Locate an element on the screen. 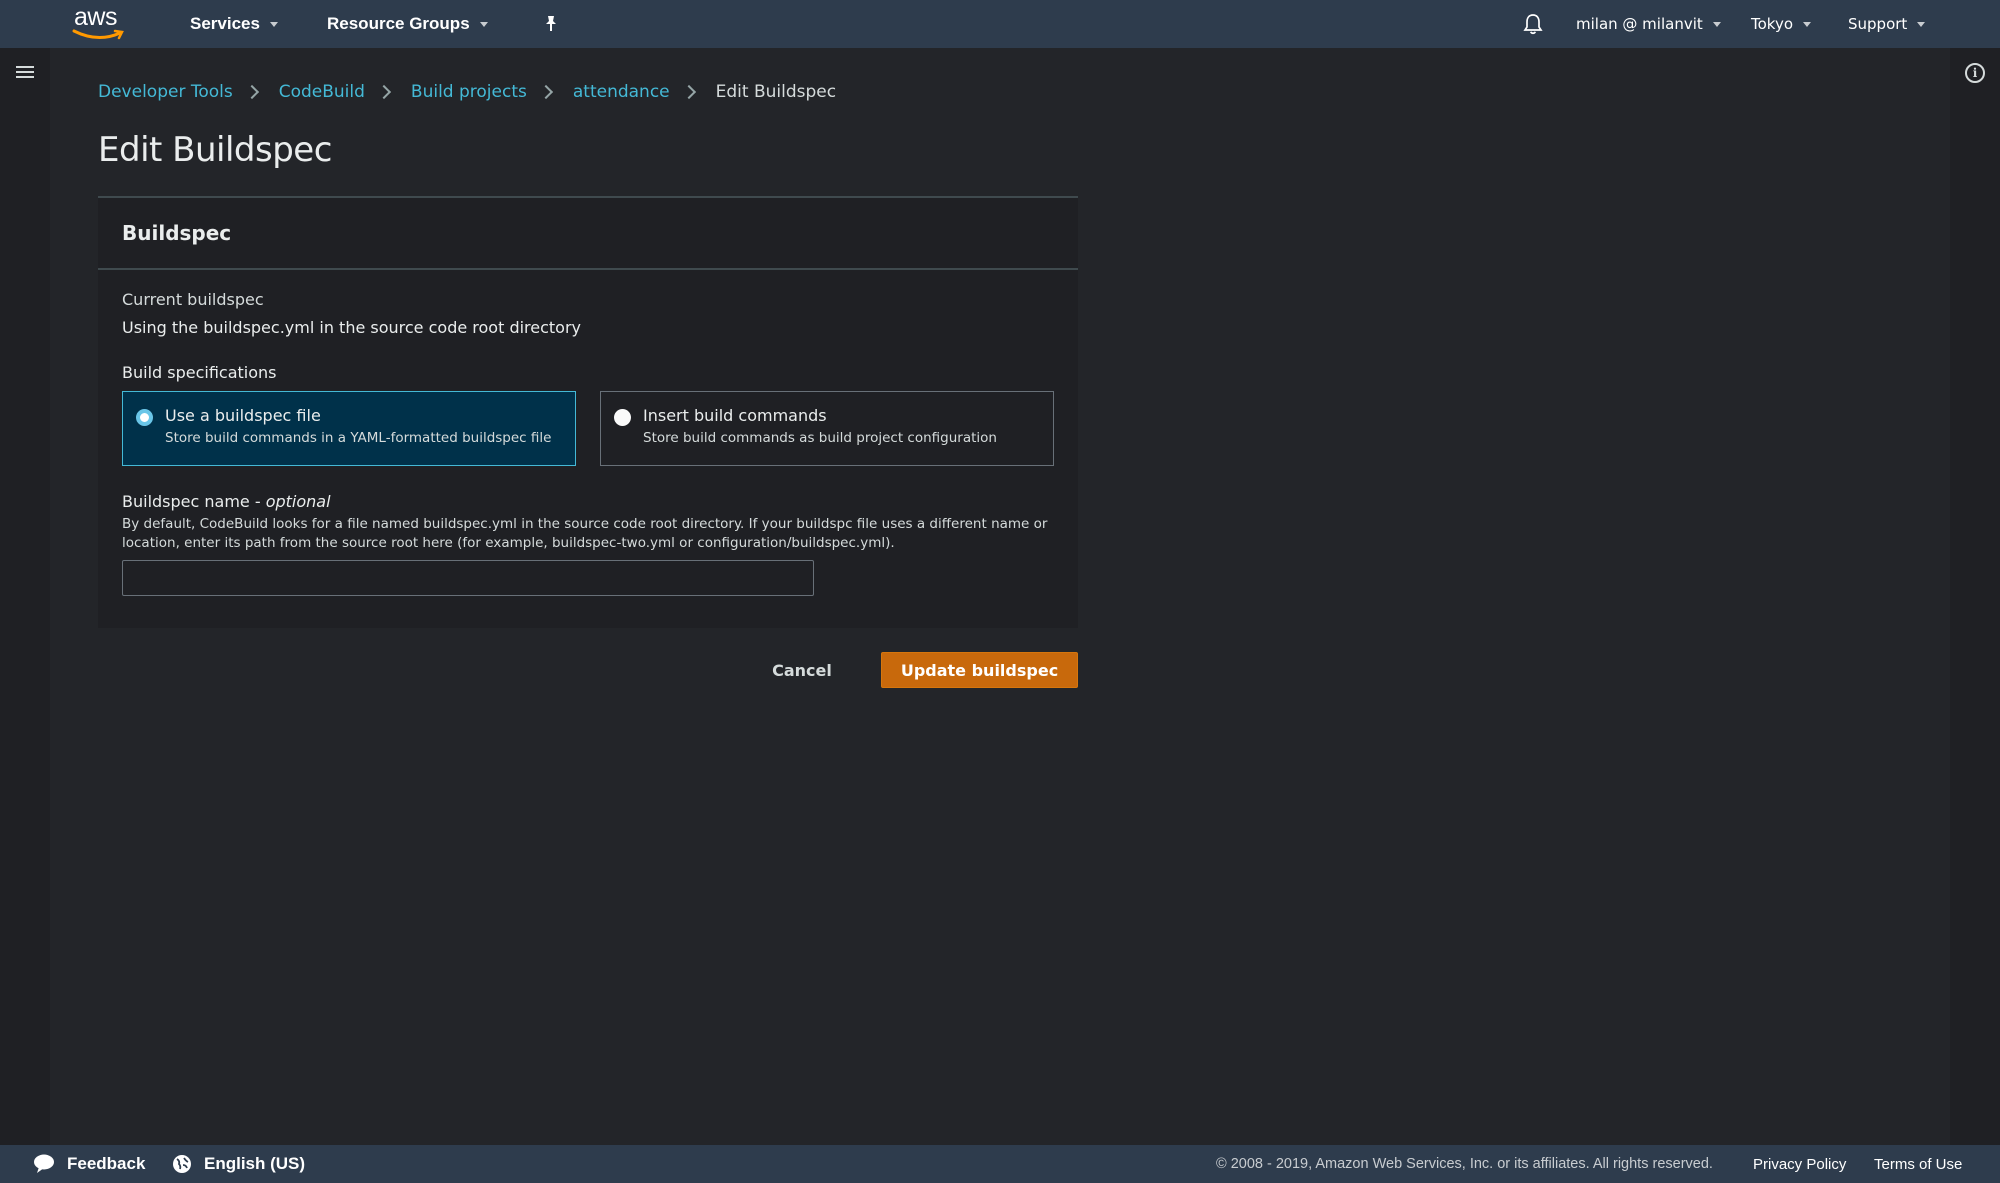 Image resolution: width=2000 pixels, height=1183 pixels. resource-groups-label: Resource Groups is located at coordinates (398, 23).